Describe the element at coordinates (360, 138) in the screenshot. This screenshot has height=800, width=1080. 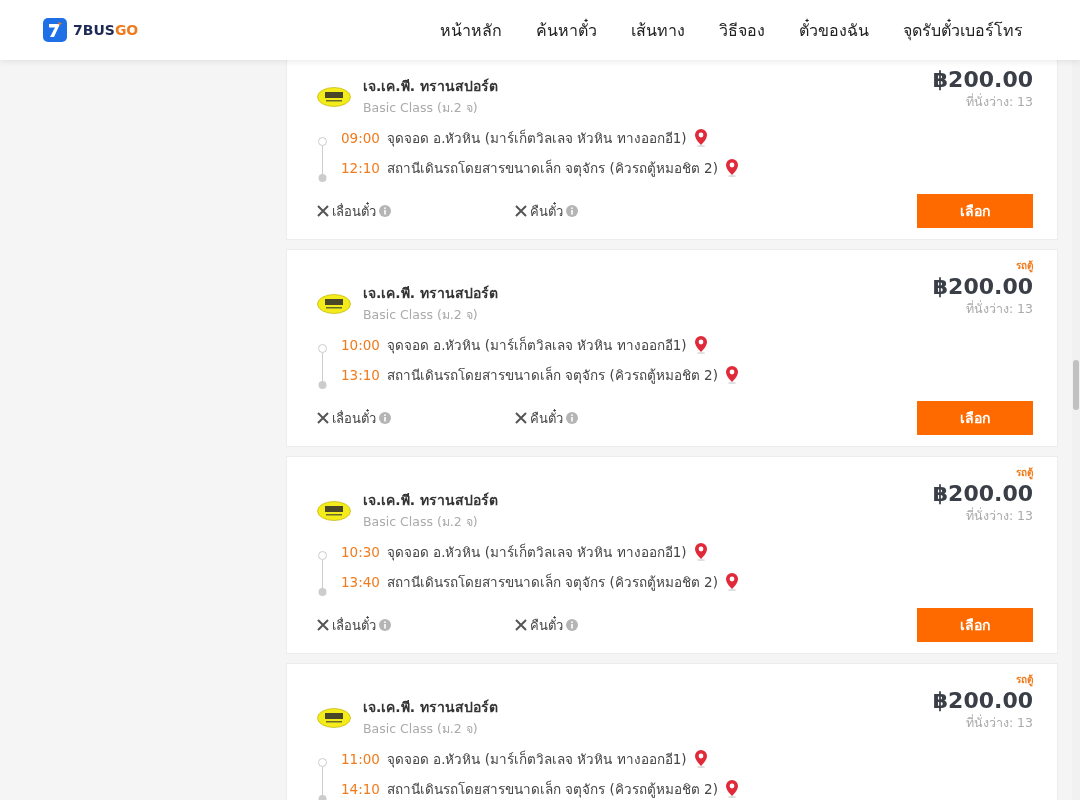
I see `stop-time: 09:00` at that location.